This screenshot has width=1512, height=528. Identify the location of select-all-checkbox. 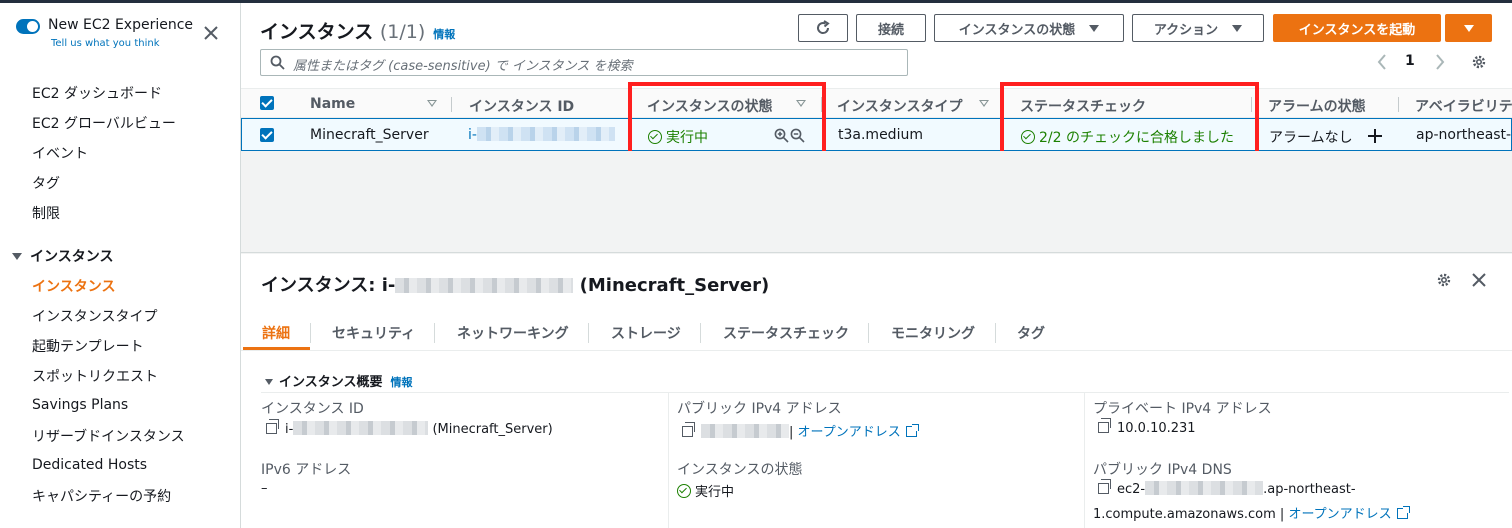
(267, 103).